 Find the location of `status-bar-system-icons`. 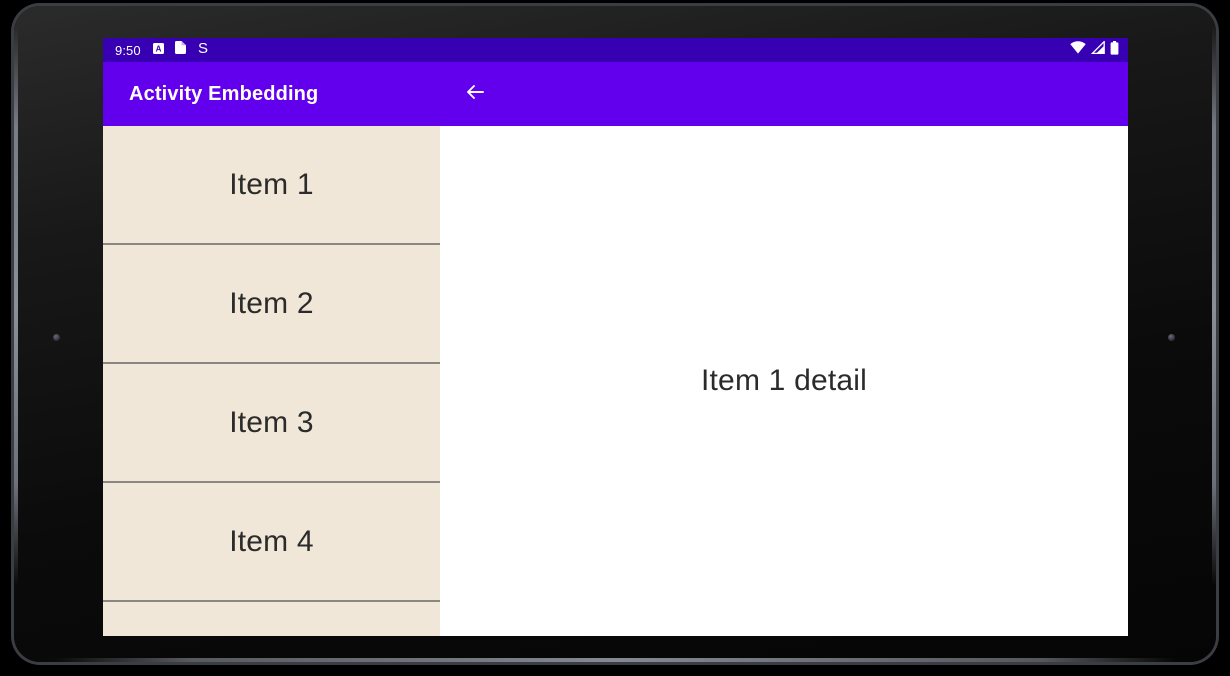

status-bar-system-icons is located at coordinates (1094, 50).